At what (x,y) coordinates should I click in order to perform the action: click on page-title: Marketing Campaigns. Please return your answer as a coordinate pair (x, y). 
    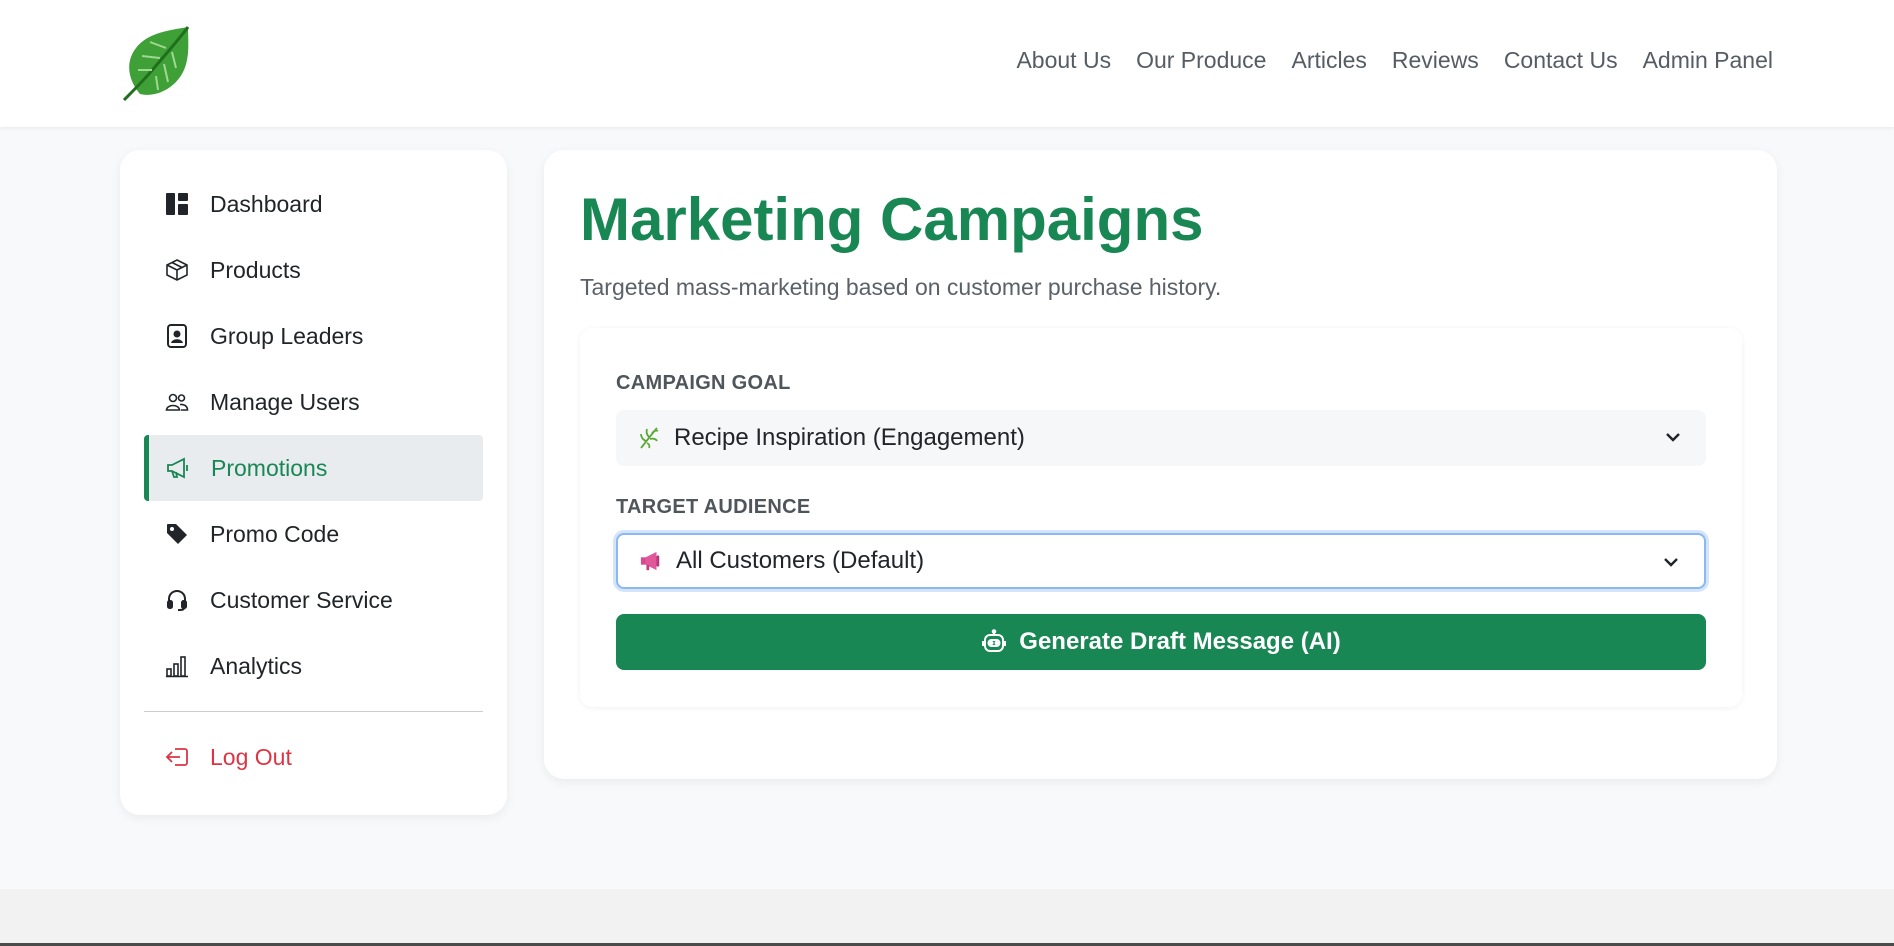
    Looking at the image, I should click on (892, 219).